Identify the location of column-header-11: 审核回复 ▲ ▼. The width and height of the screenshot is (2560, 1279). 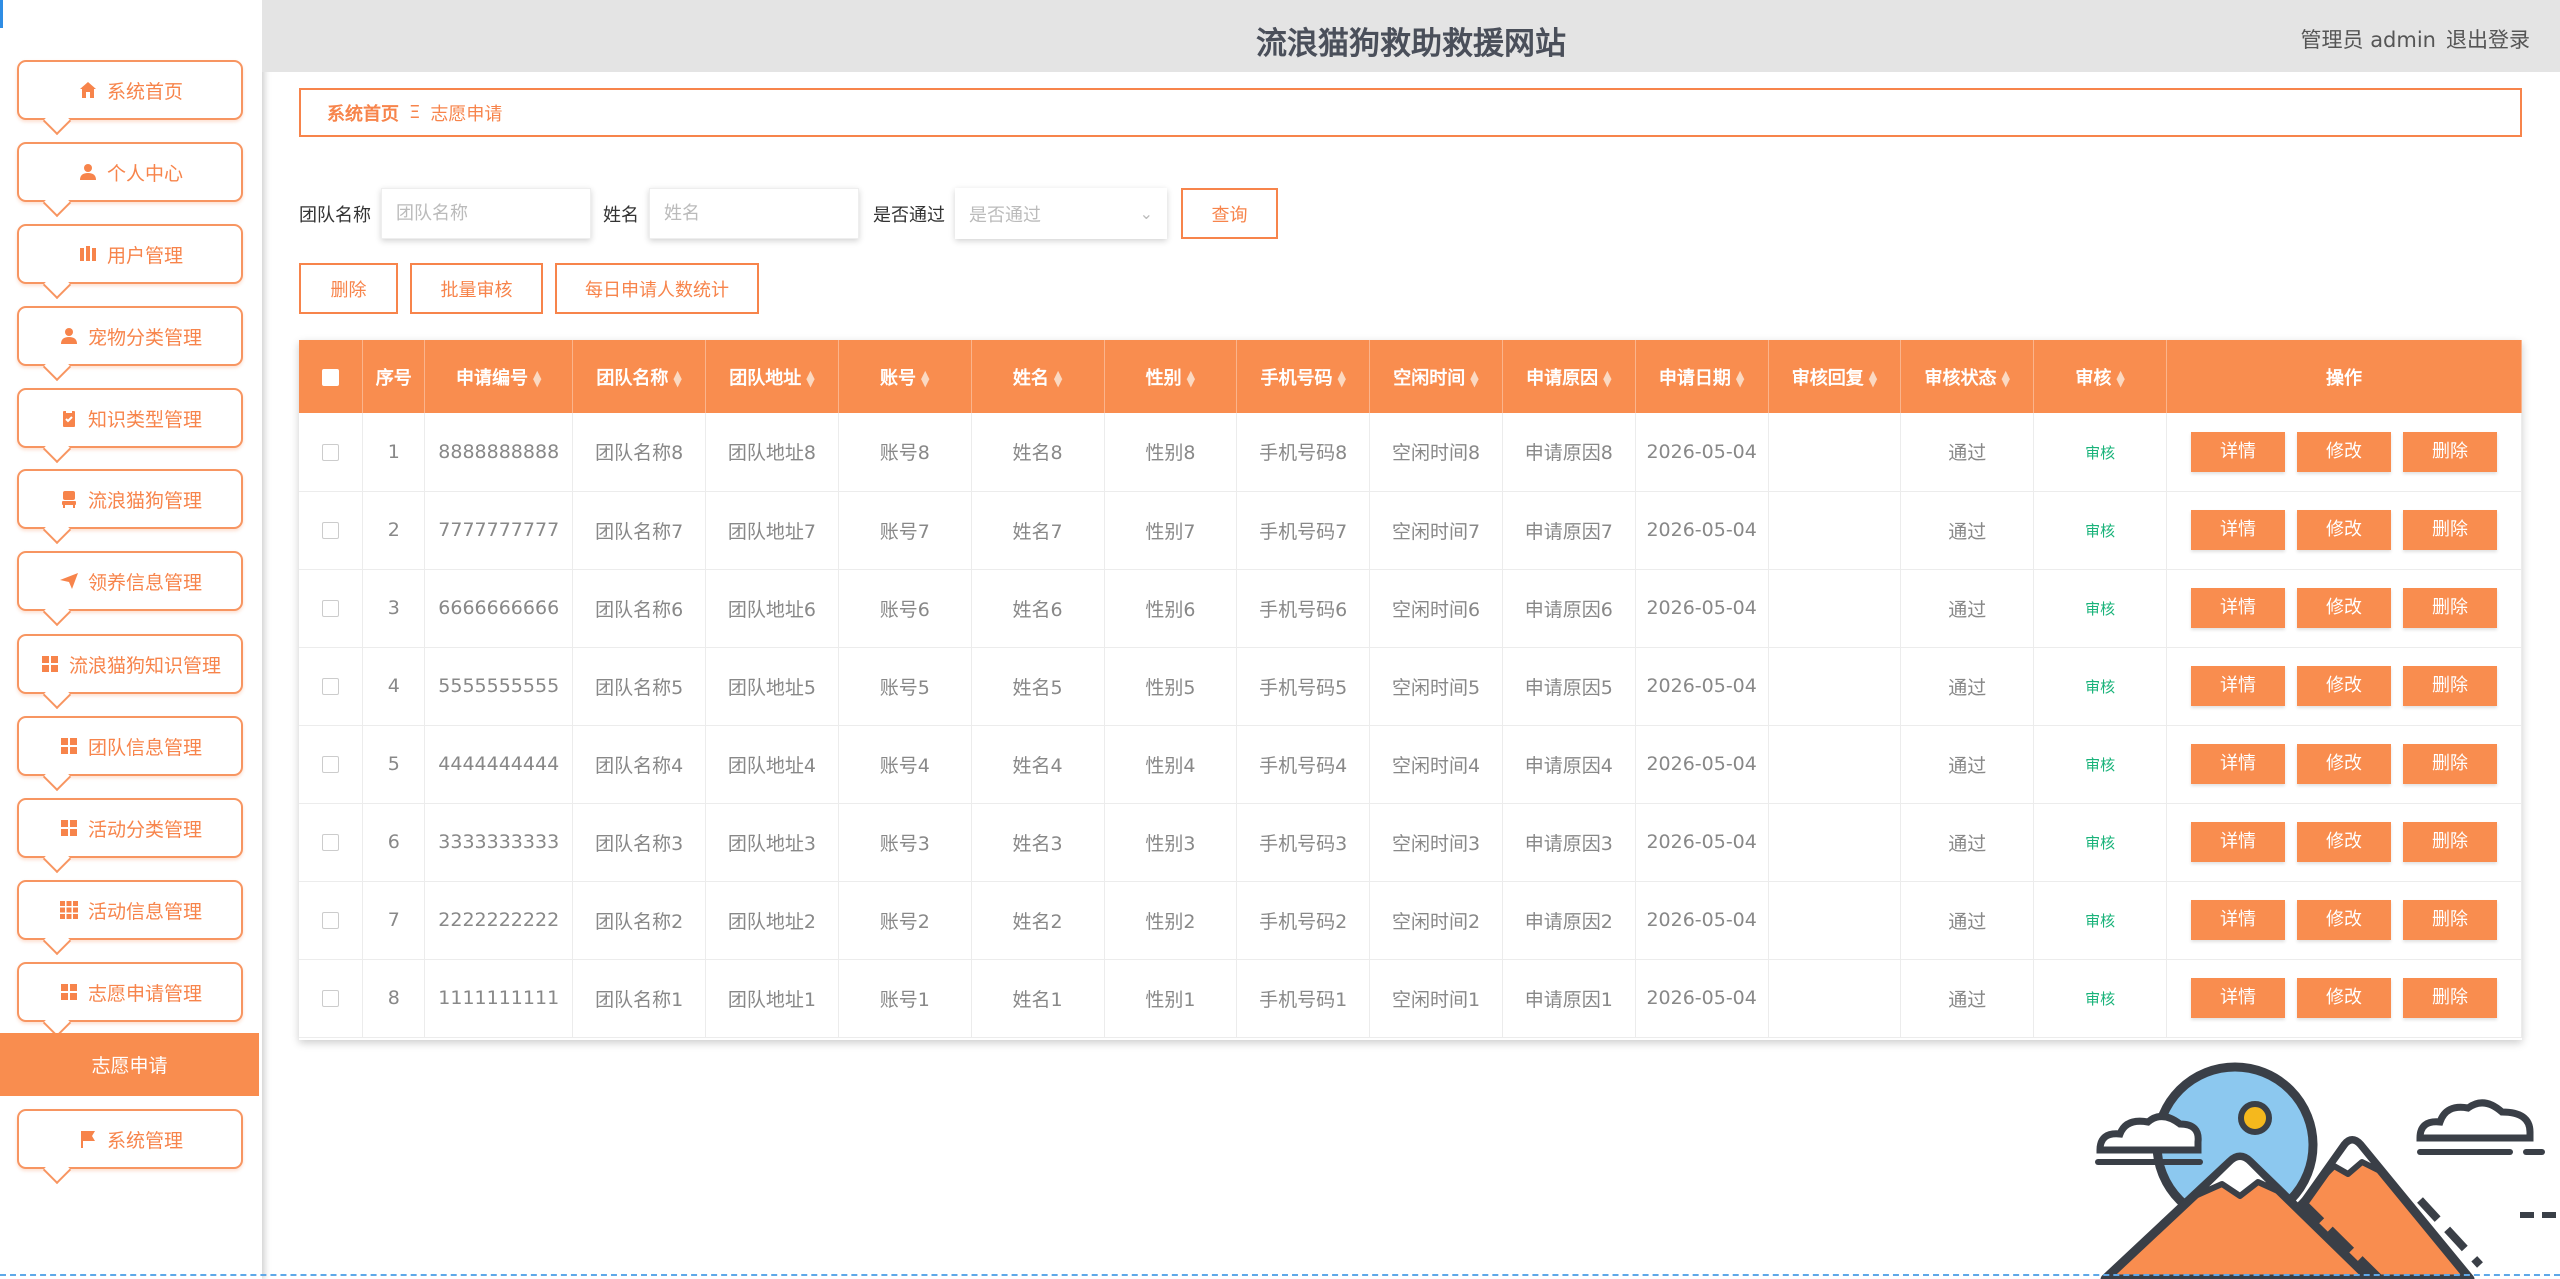
(1835, 376).